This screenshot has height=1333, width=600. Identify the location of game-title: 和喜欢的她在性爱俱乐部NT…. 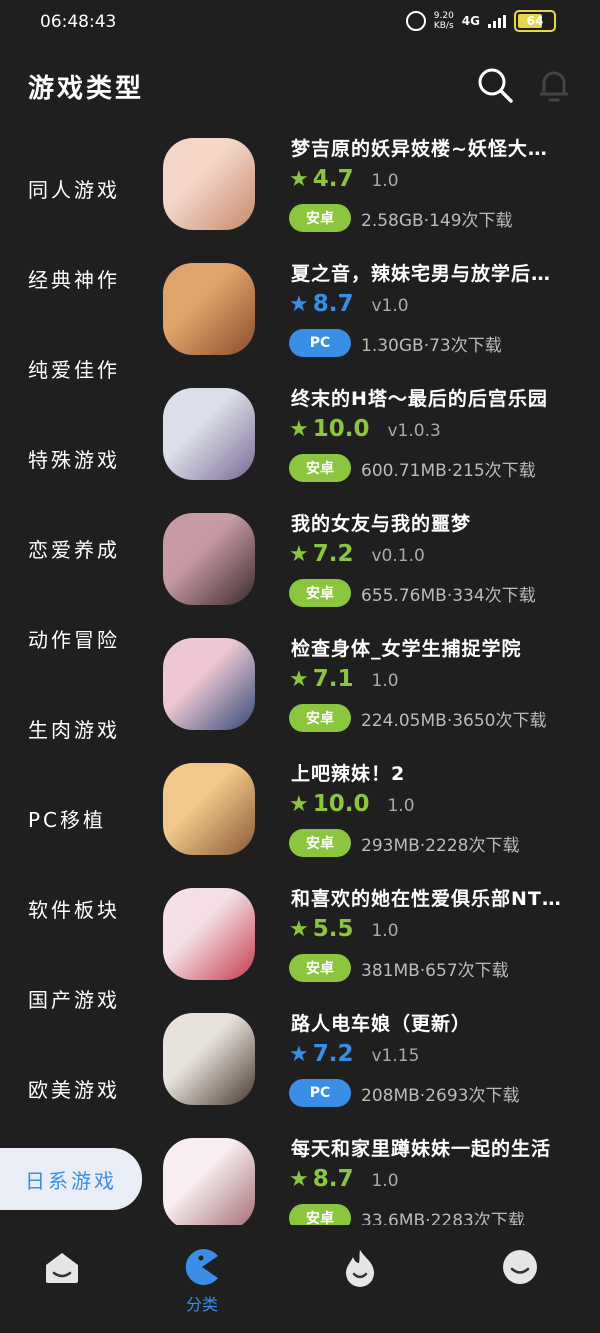
(441, 897).